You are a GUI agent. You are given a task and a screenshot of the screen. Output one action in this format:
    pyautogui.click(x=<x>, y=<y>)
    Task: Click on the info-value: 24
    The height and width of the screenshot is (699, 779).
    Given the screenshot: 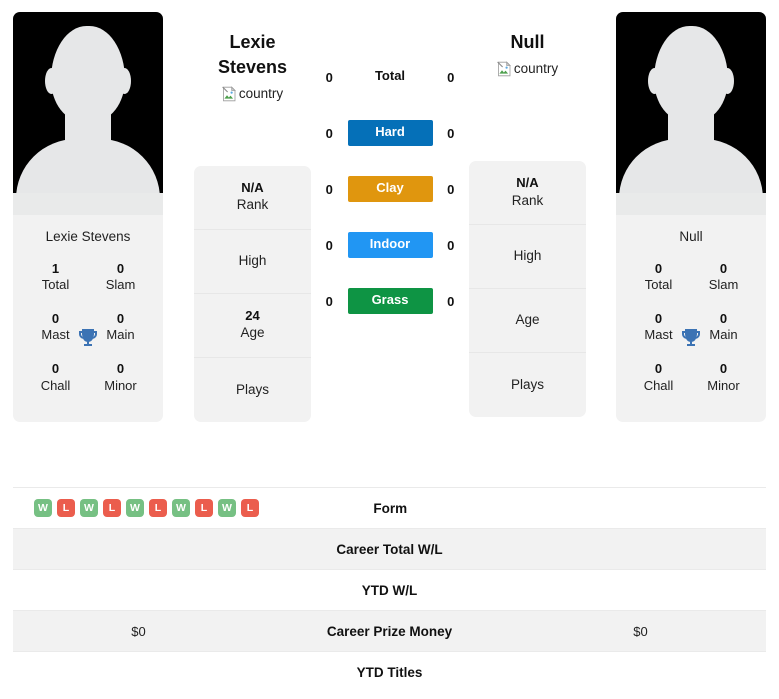 What is the action you would take?
    pyautogui.click(x=252, y=315)
    